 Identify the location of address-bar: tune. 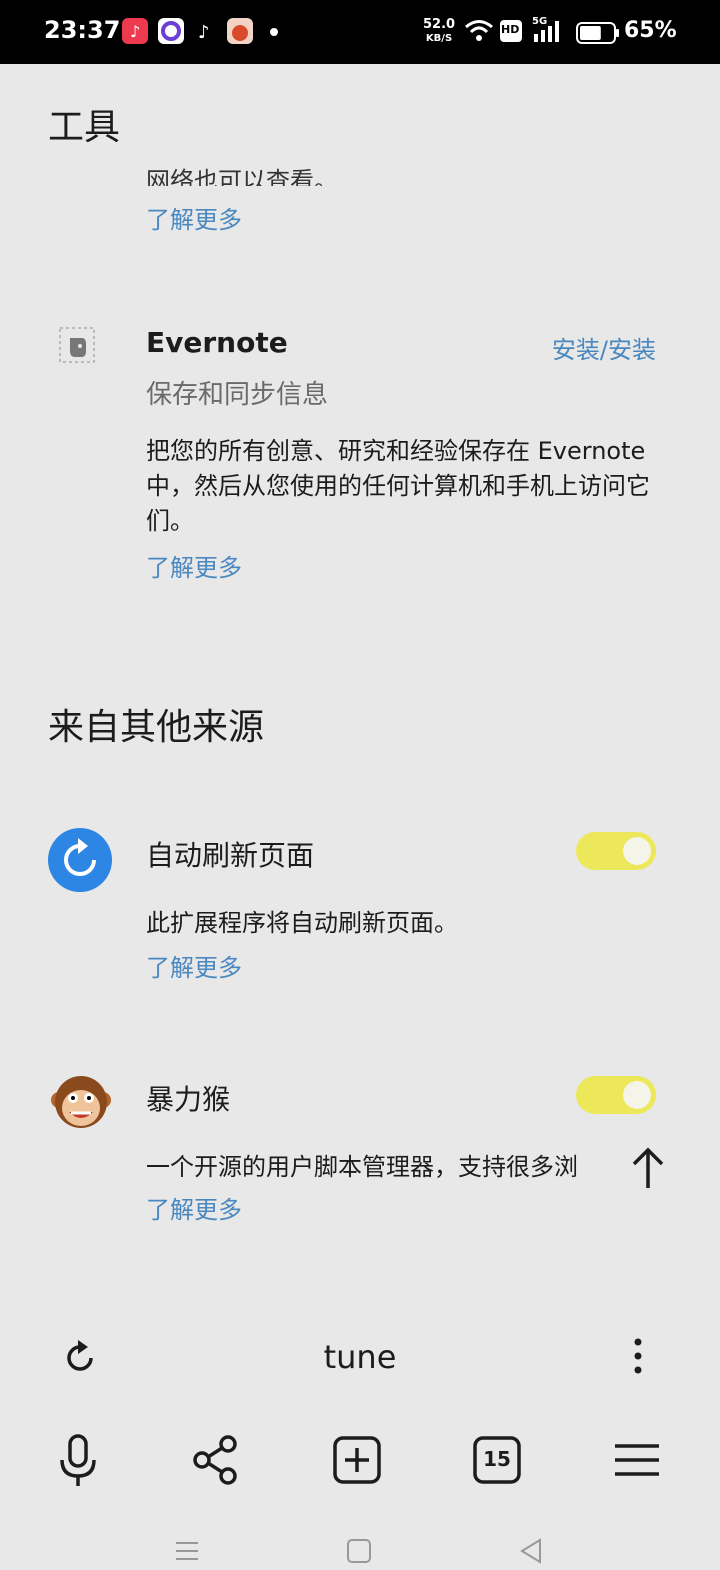
(360, 1356).